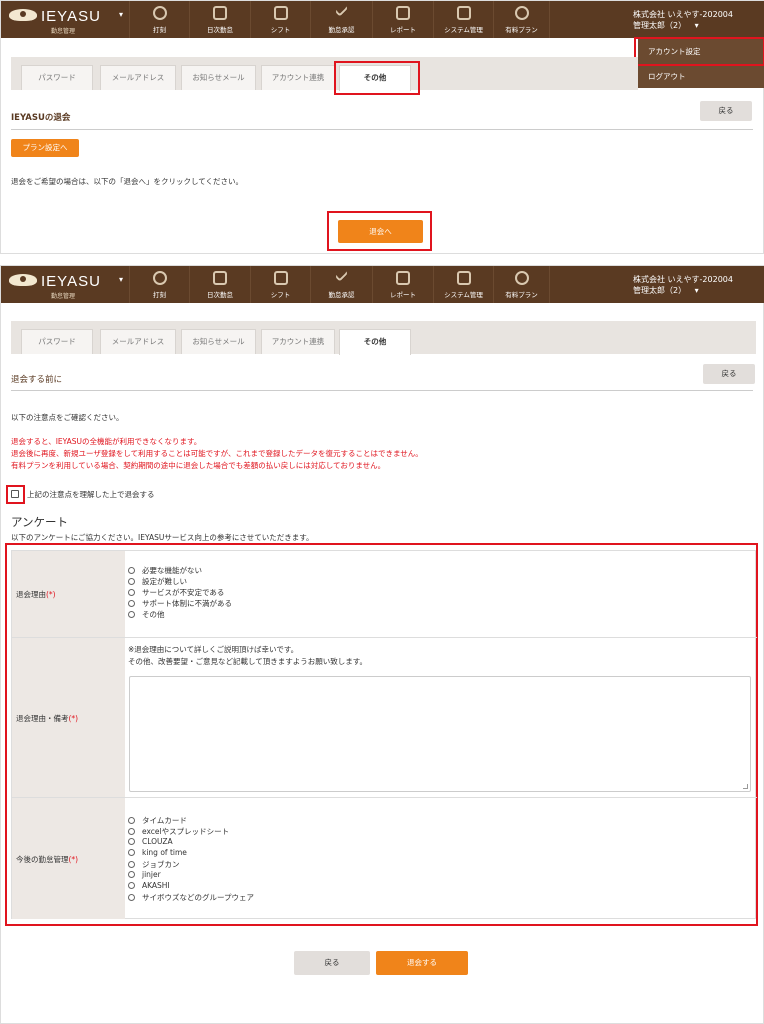  I want to click on logo-caret-icon: ▾, so click(121, 279).